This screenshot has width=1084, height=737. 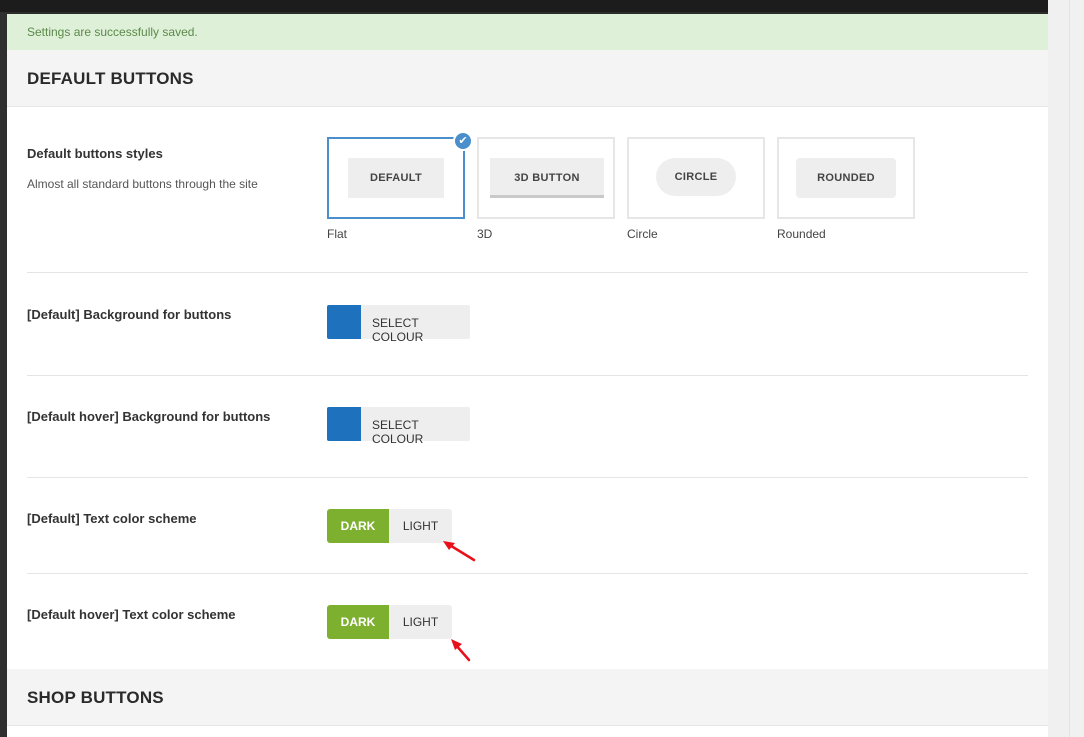 I want to click on setting-label: [Default] Background for buttons, so click(x=129, y=314).